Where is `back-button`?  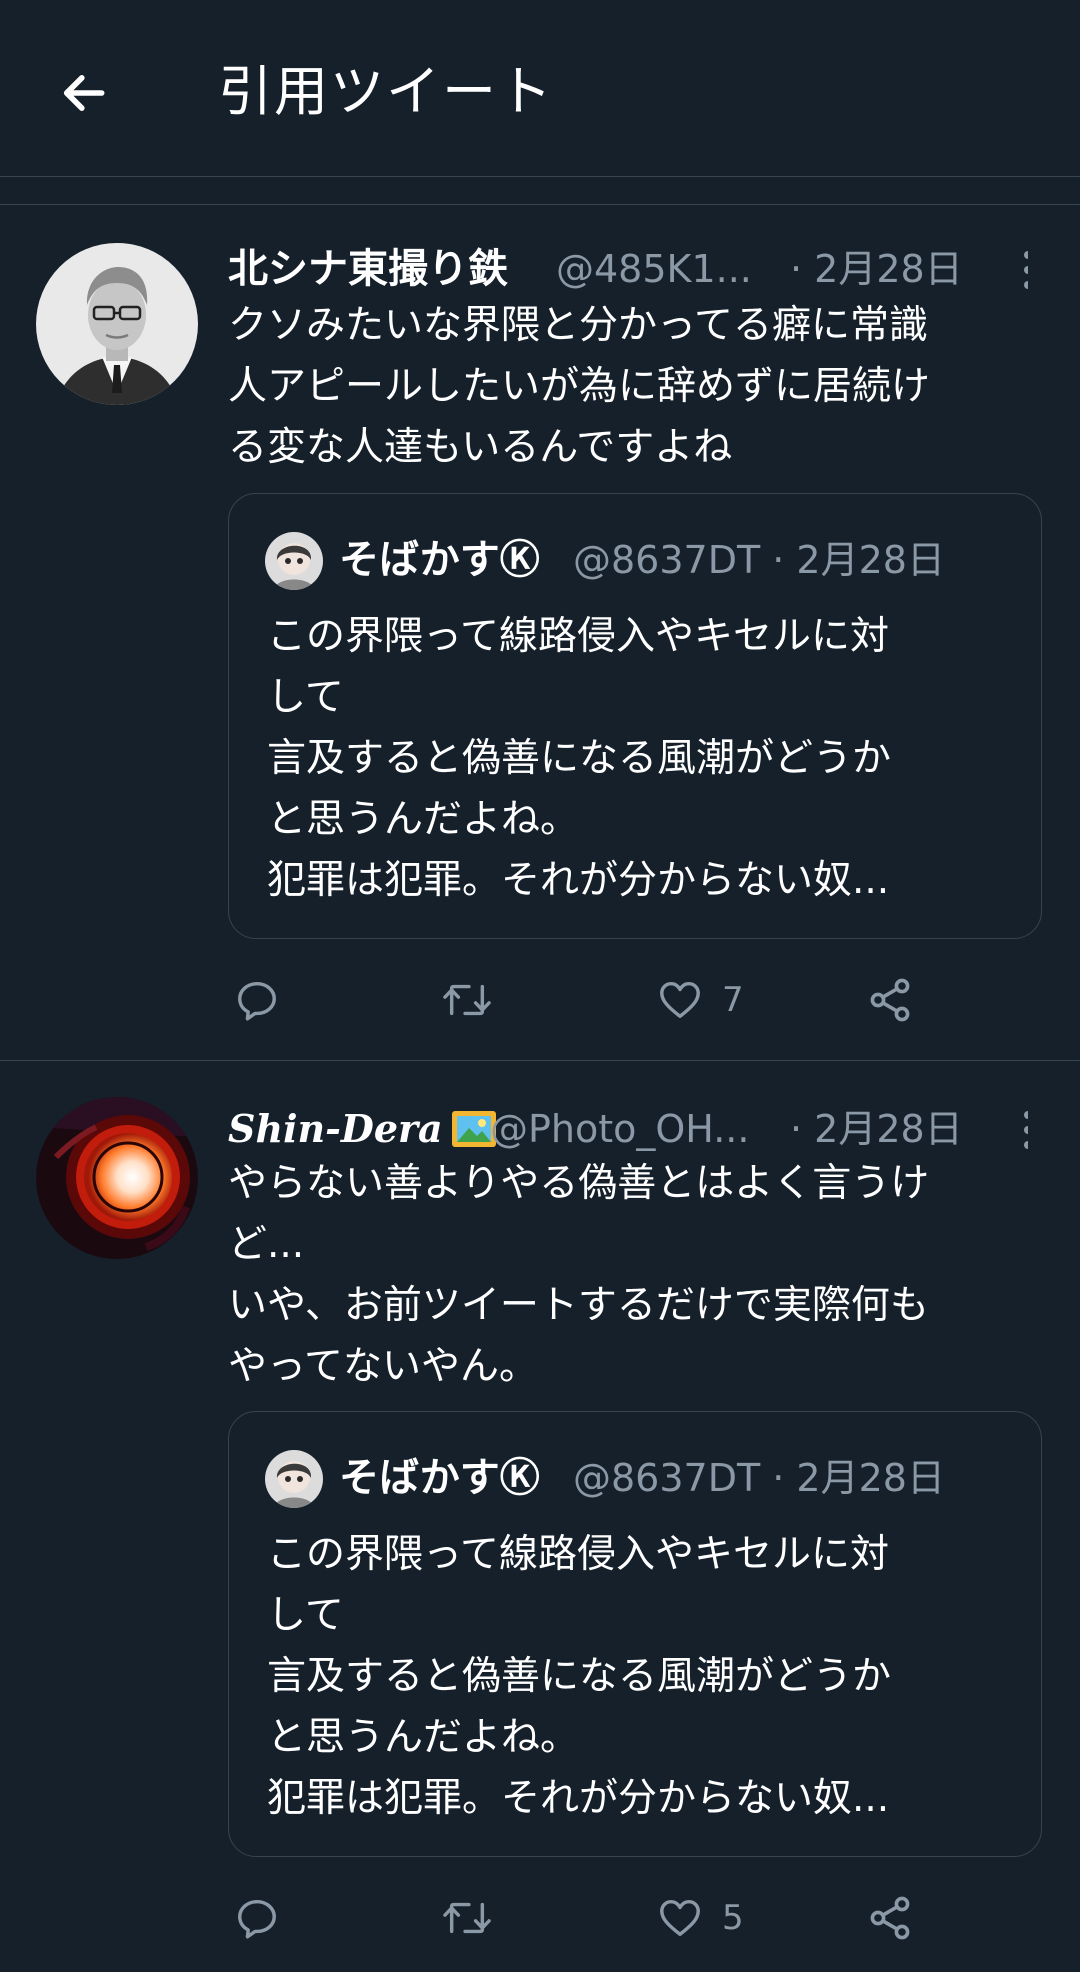
back-button is located at coordinates (83, 93).